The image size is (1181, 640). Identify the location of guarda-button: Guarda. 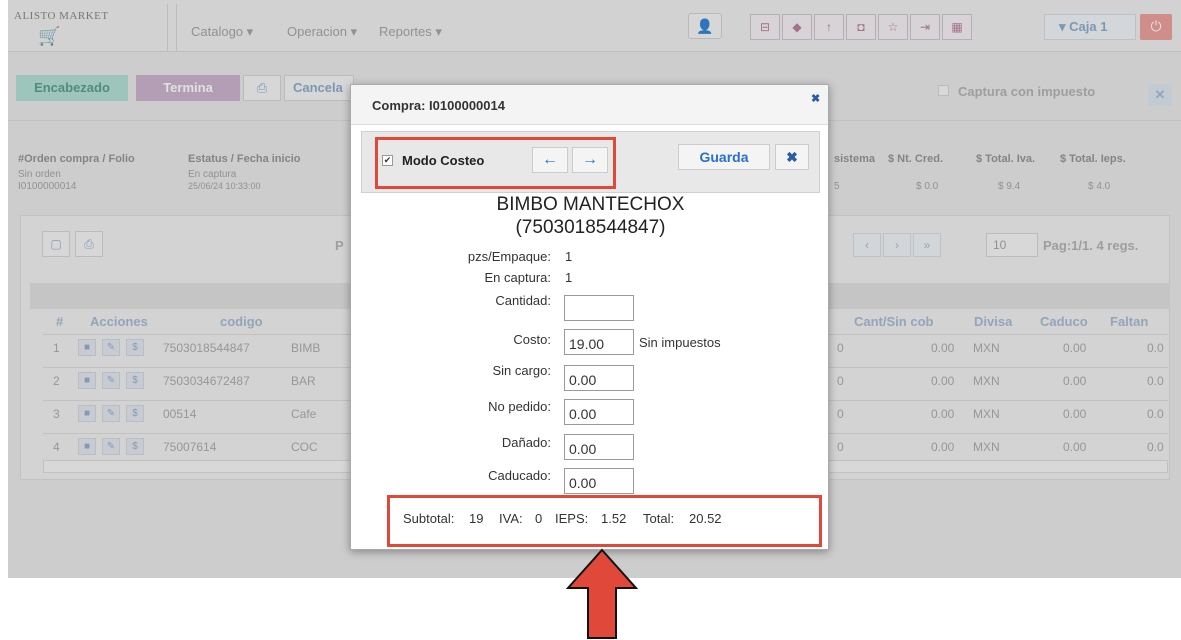
(724, 157).